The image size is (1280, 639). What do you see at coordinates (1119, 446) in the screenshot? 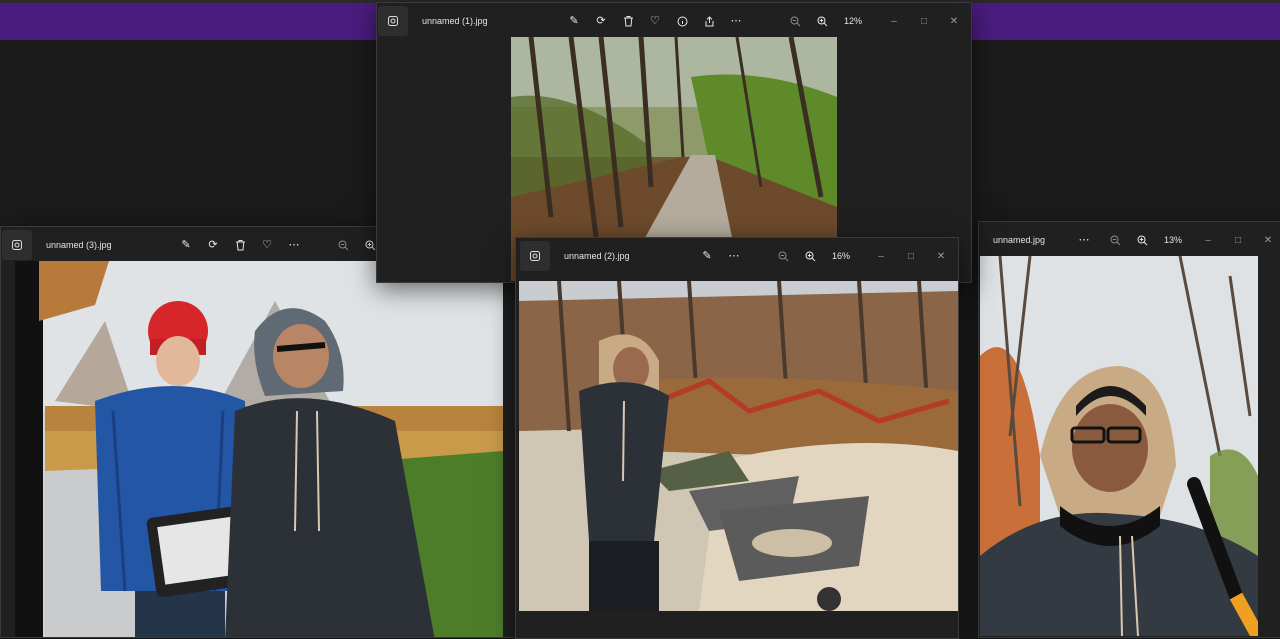
I see `photo-image` at bounding box center [1119, 446].